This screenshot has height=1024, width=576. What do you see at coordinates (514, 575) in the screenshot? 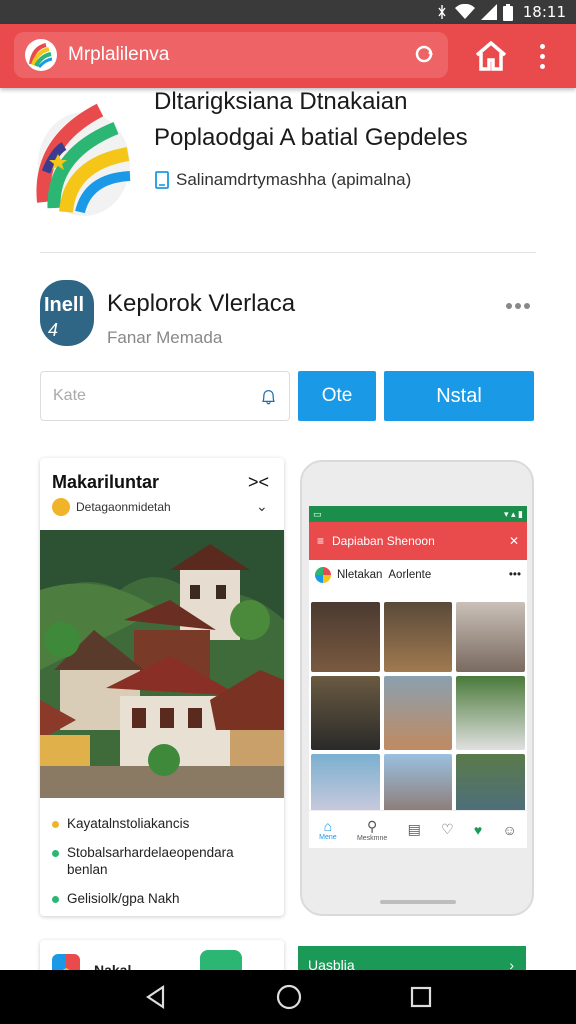
I see `phone-more-icon: •••` at bounding box center [514, 575].